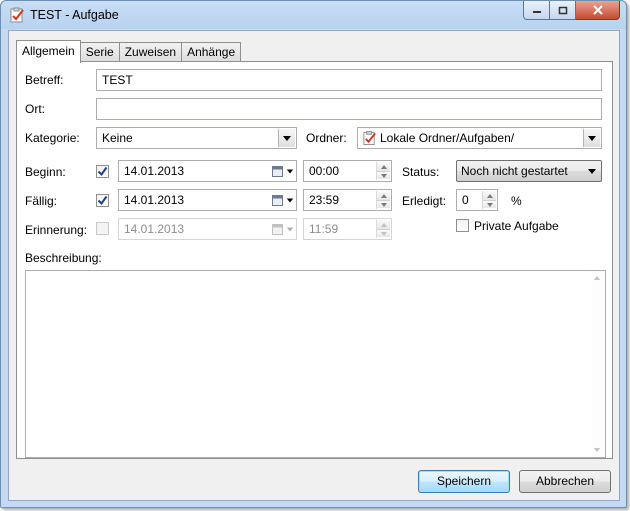 Image resolution: width=630 pixels, height=511 pixels. What do you see at coordinates (347, 229) in the screenshot?
I see `reminder-time-field: 11:59` at bounding box center [347, 229].